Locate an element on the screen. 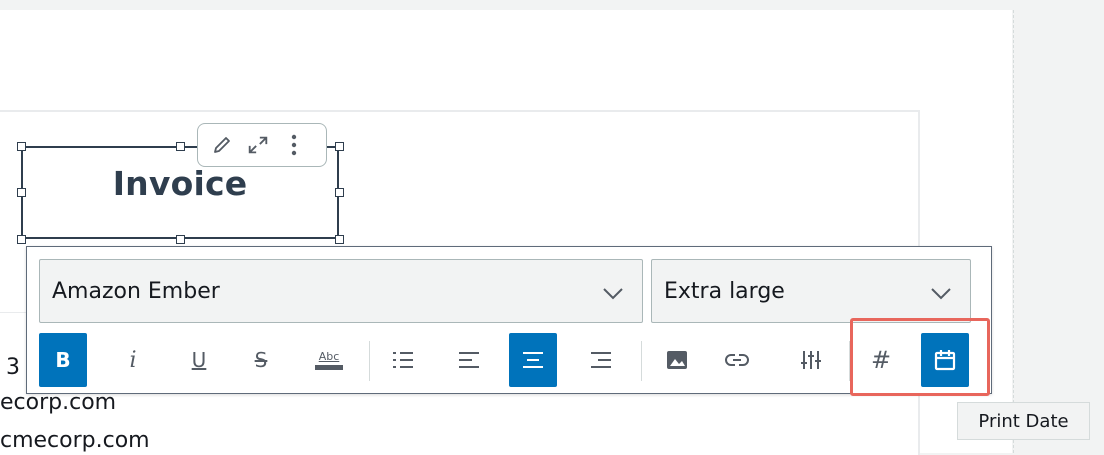 Image resolution: width=1104 pixels, height=455 pixels. font-family-value: Amazon Ember is located at coordinates (136, 291).